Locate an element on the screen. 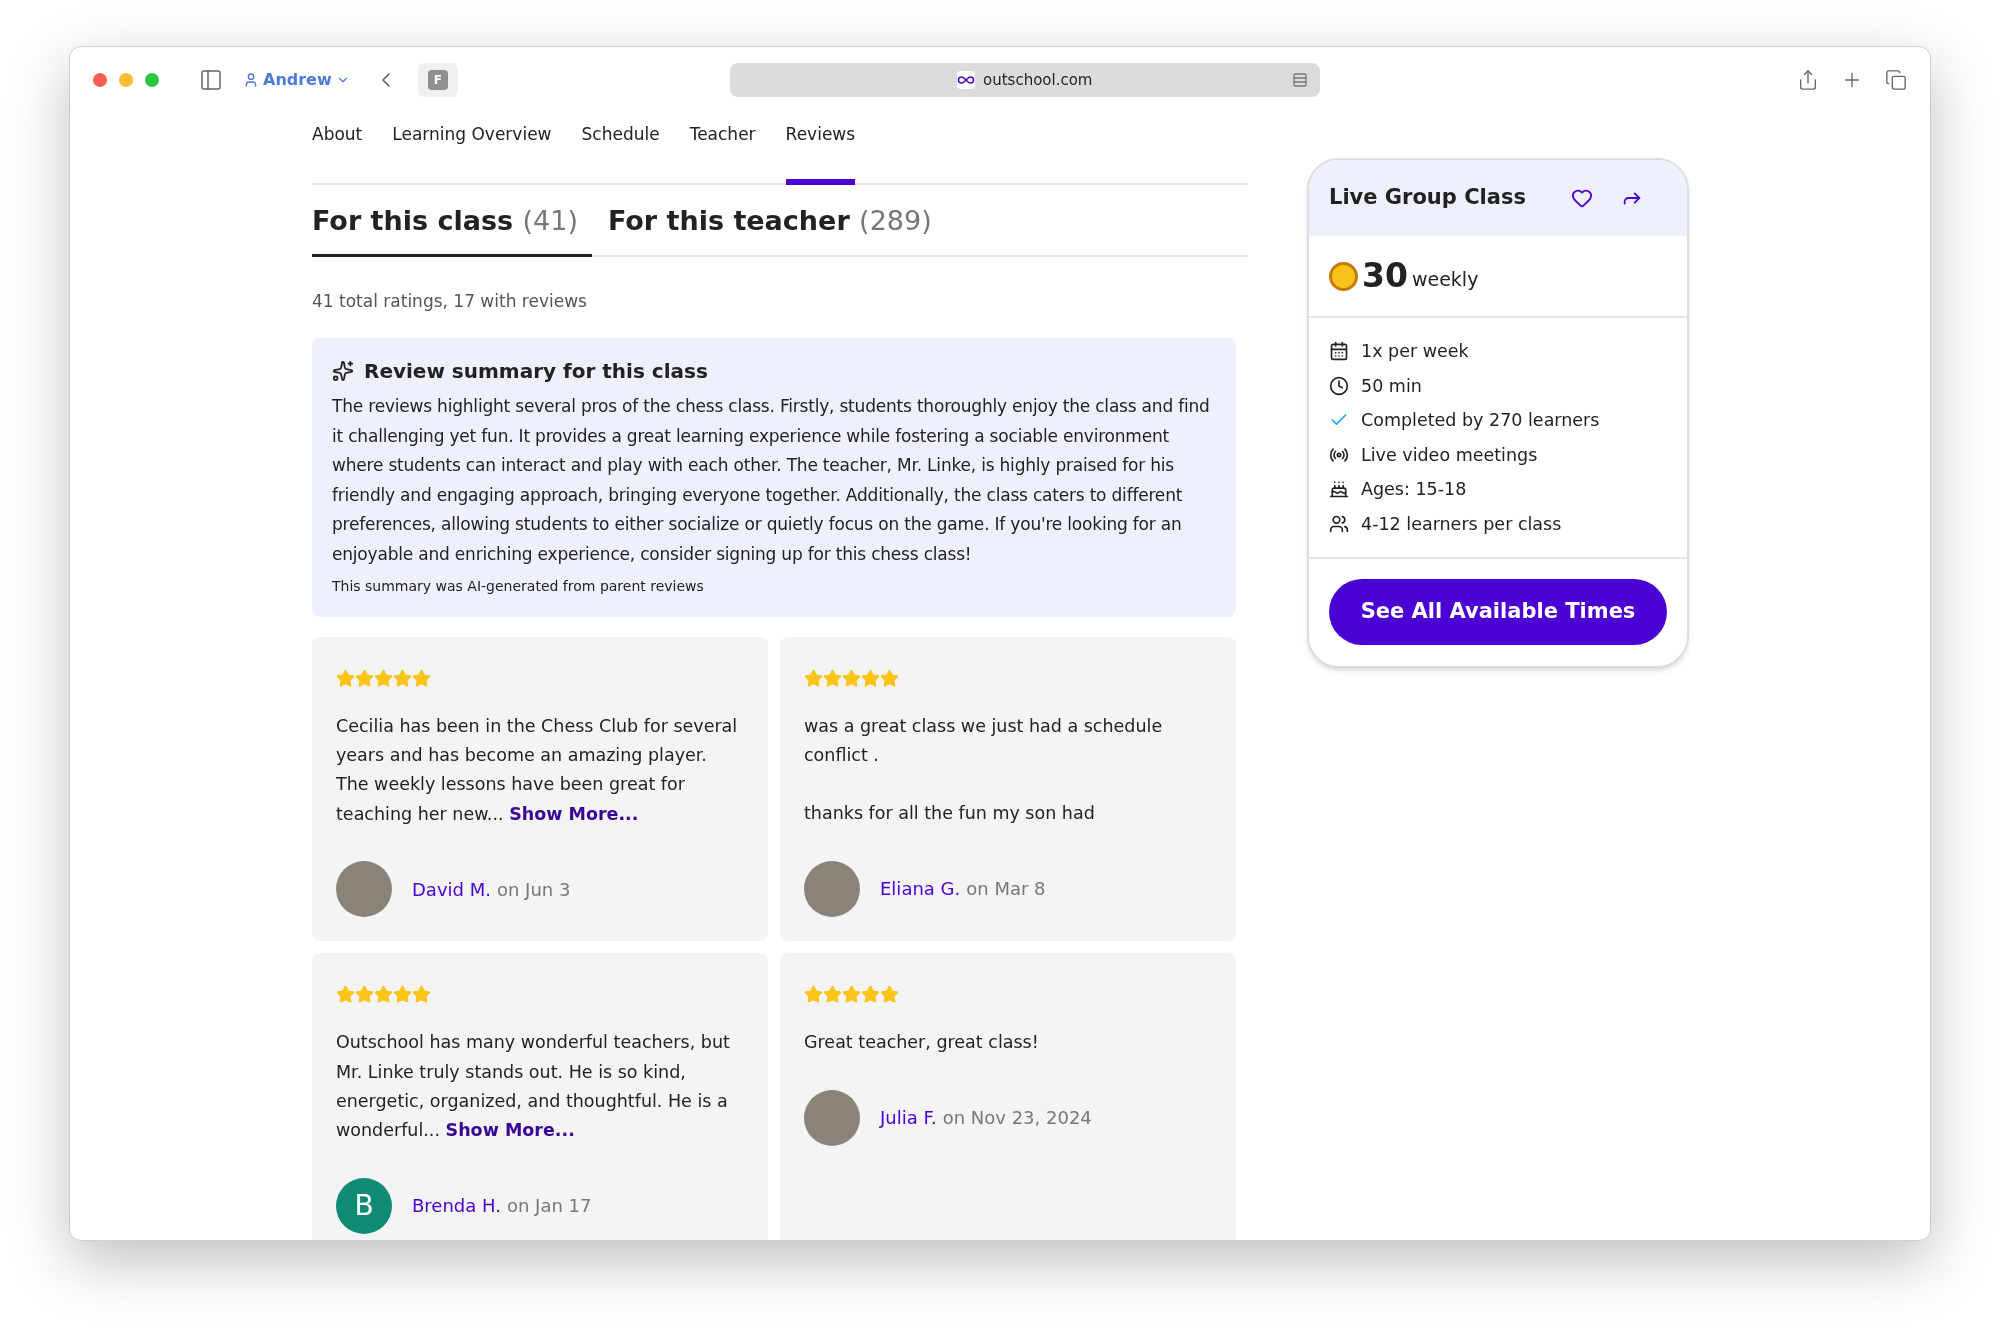  review-date: on Jan 17 is located at coordinates (549, 1206).